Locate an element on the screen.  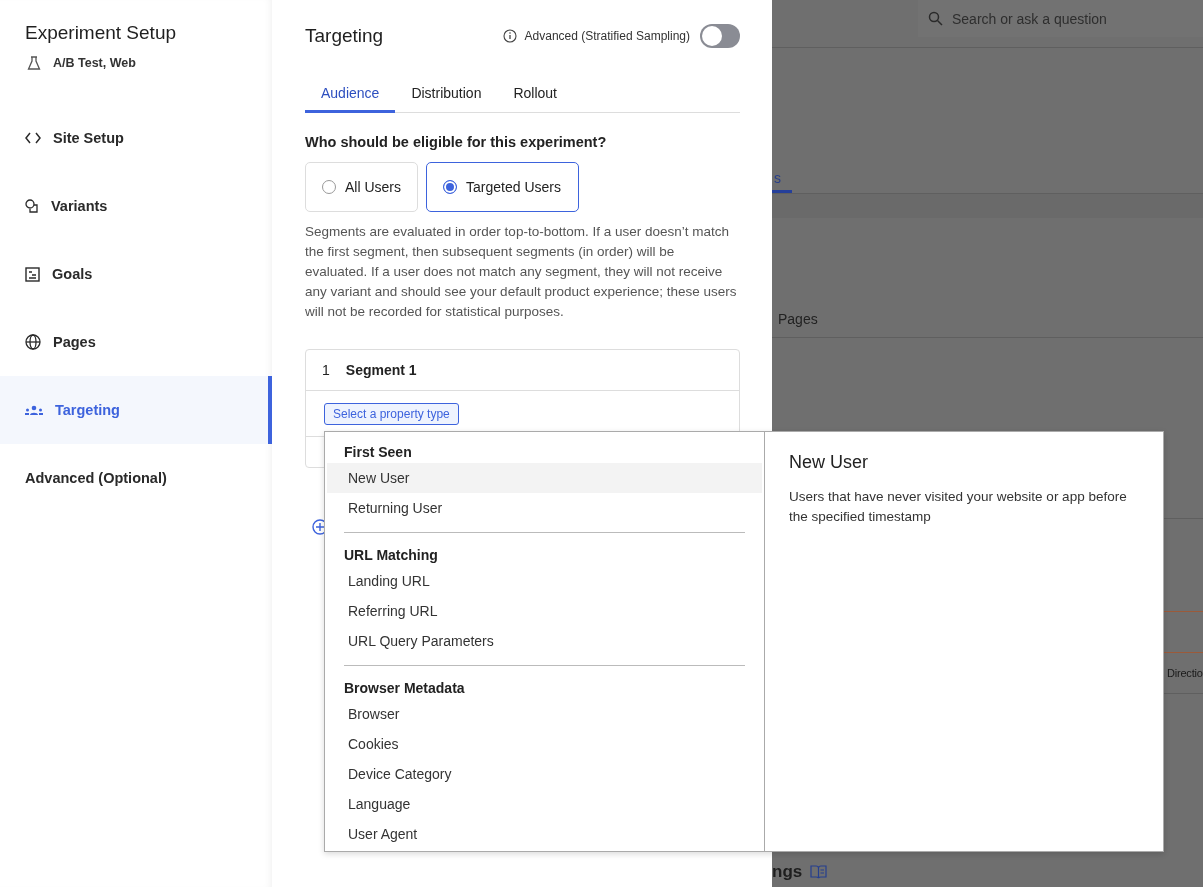
flask-icon is located at coordinates (34, 63).